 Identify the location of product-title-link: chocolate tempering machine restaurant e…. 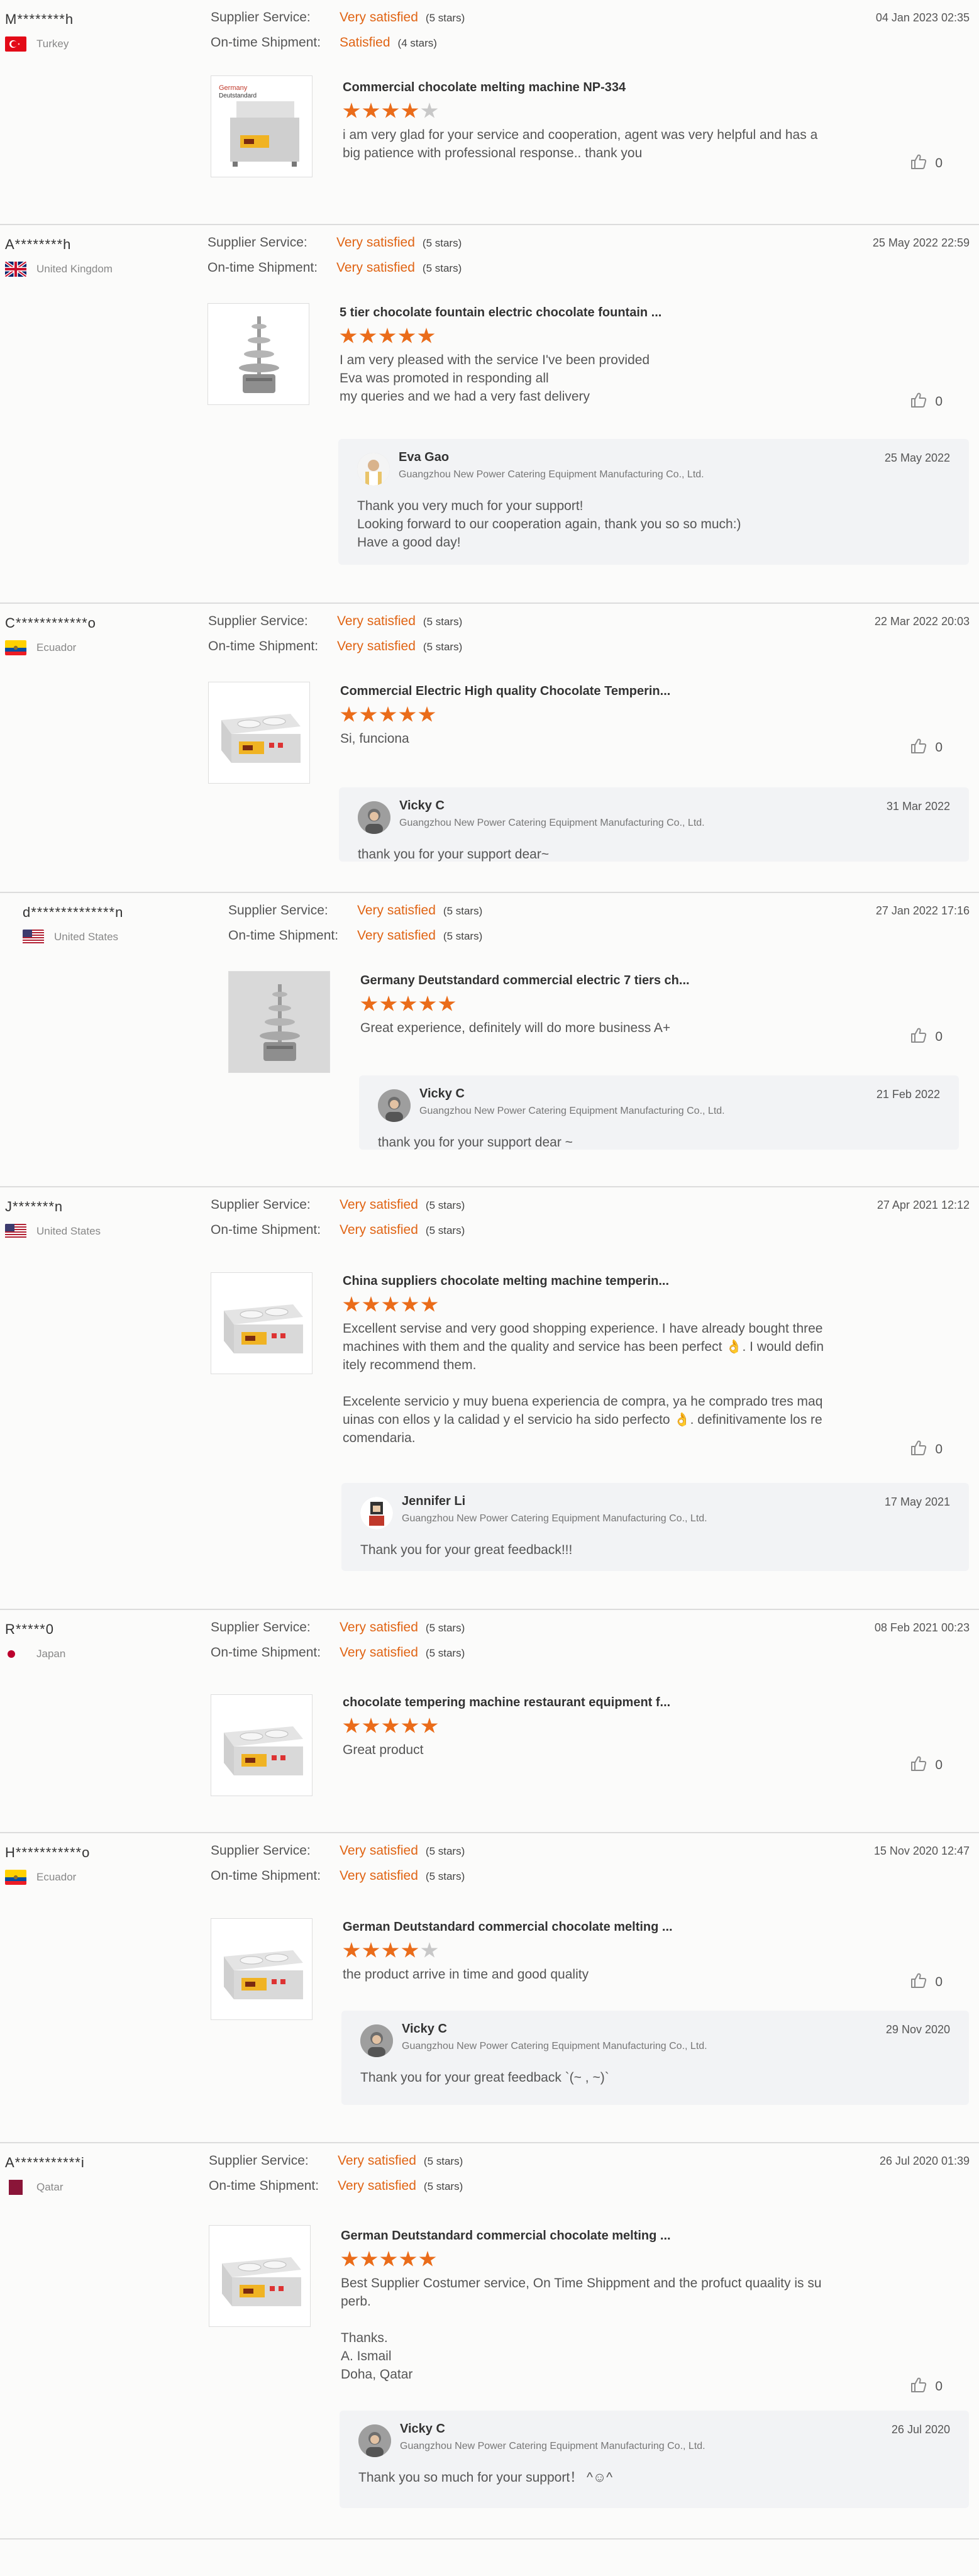
(600, 1703).